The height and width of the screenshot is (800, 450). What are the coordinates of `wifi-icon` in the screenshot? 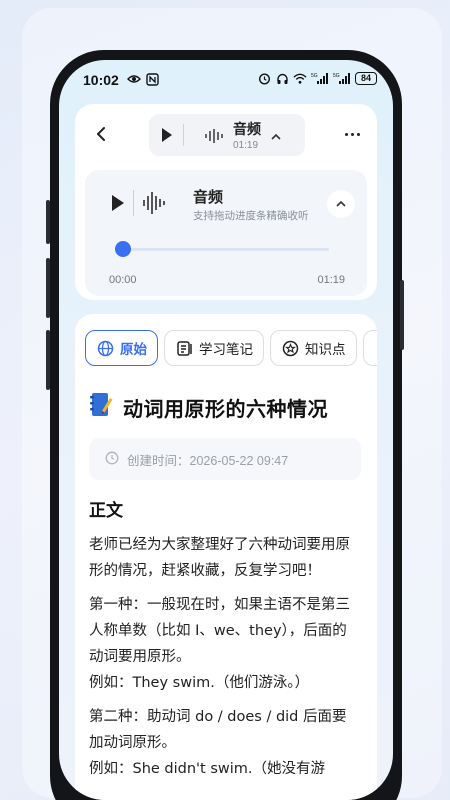 It's located at (300, 78).